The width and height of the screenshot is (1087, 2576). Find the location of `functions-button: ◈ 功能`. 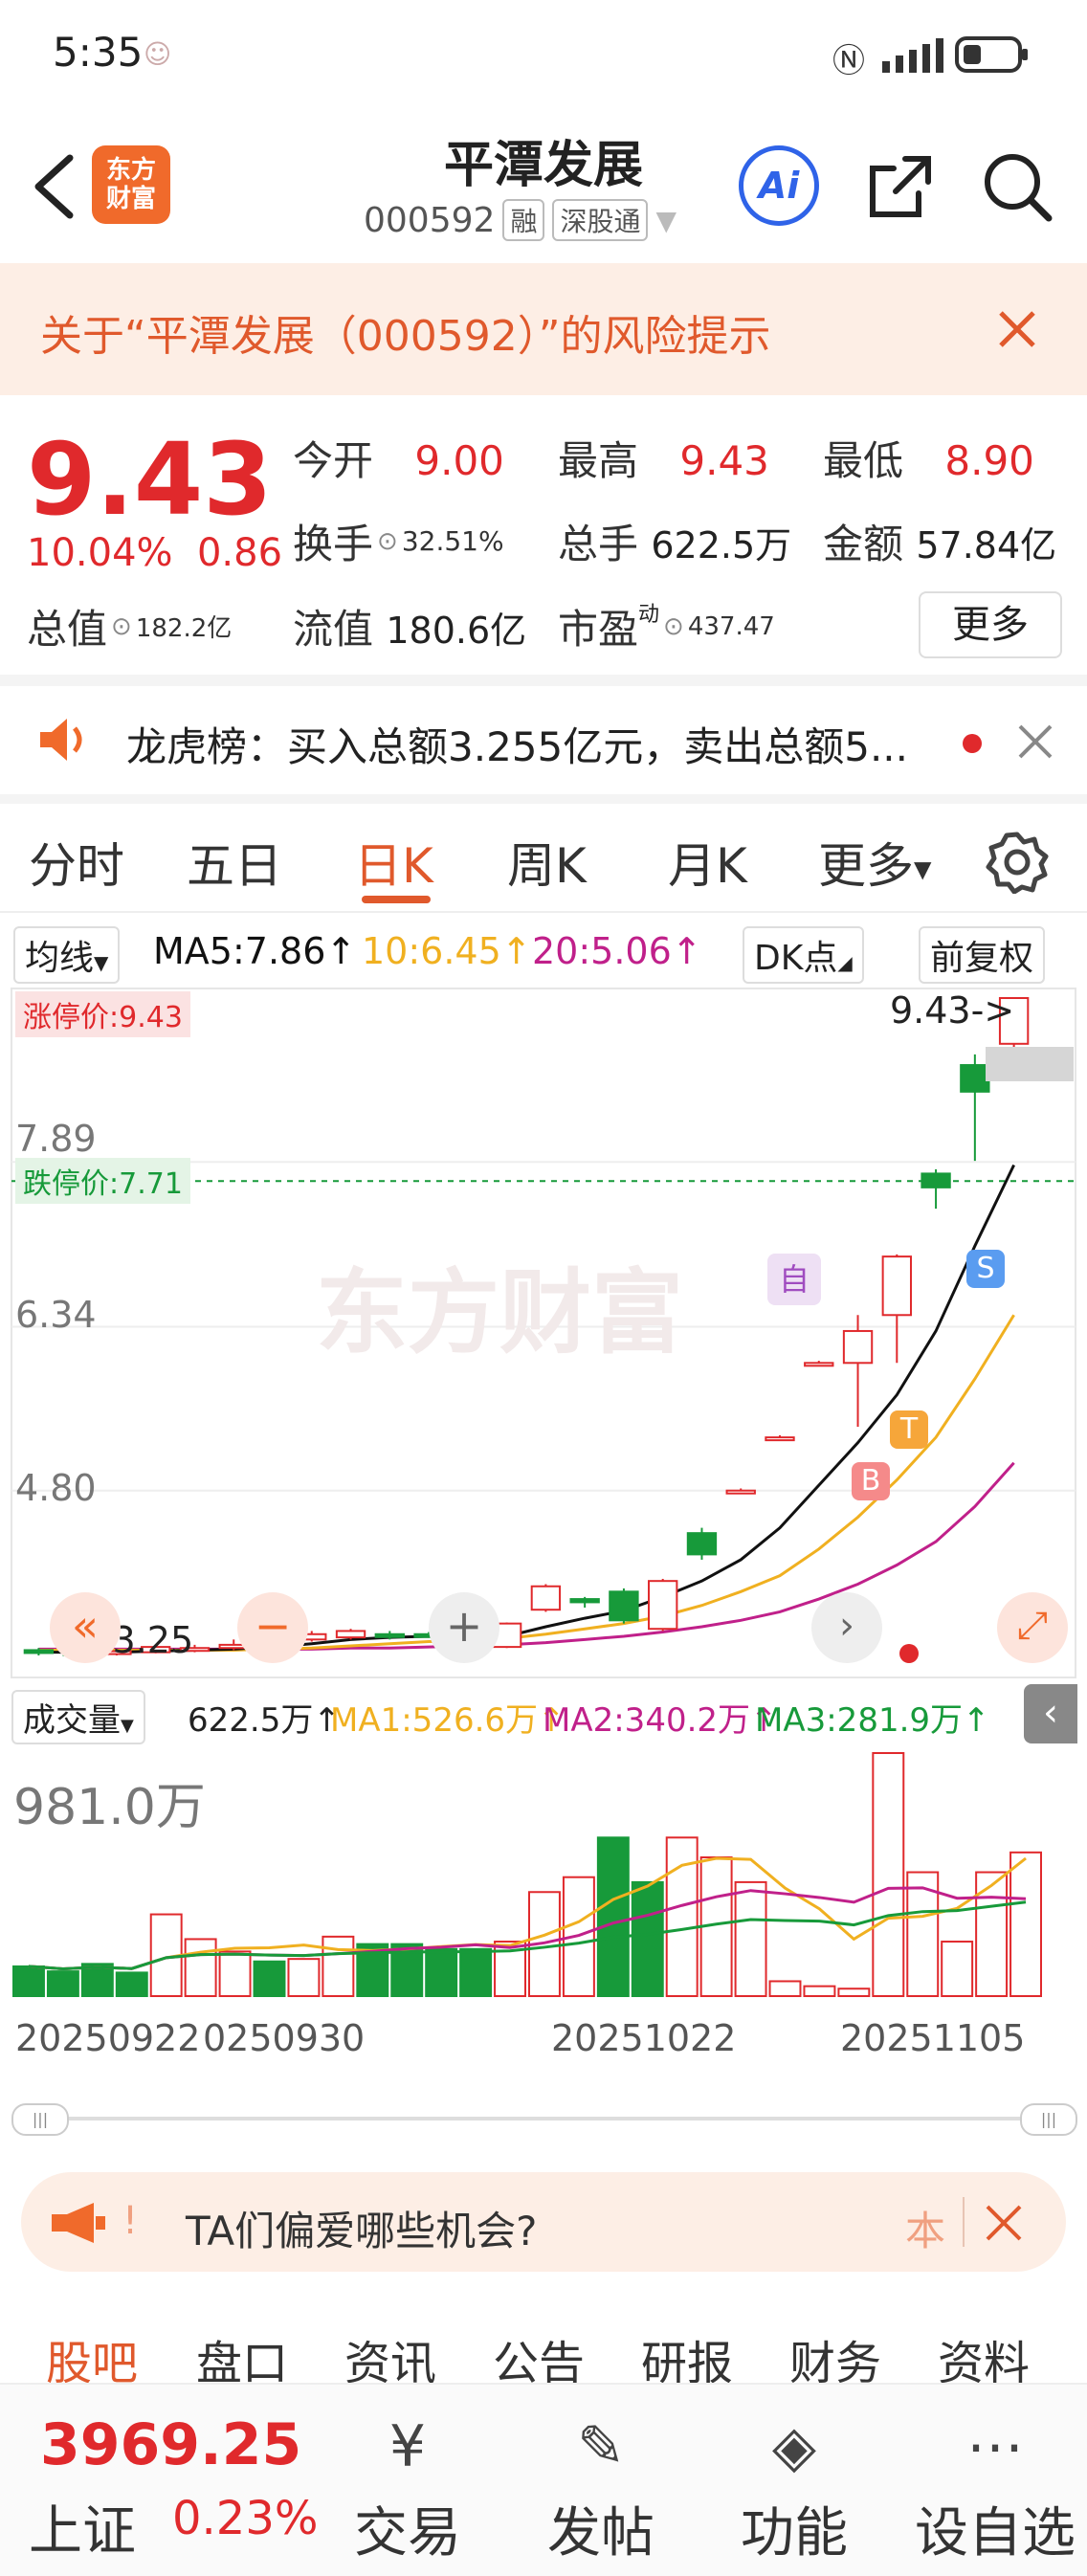

functions-button: ◈ 功能 is located at coordinates (795, 2490).